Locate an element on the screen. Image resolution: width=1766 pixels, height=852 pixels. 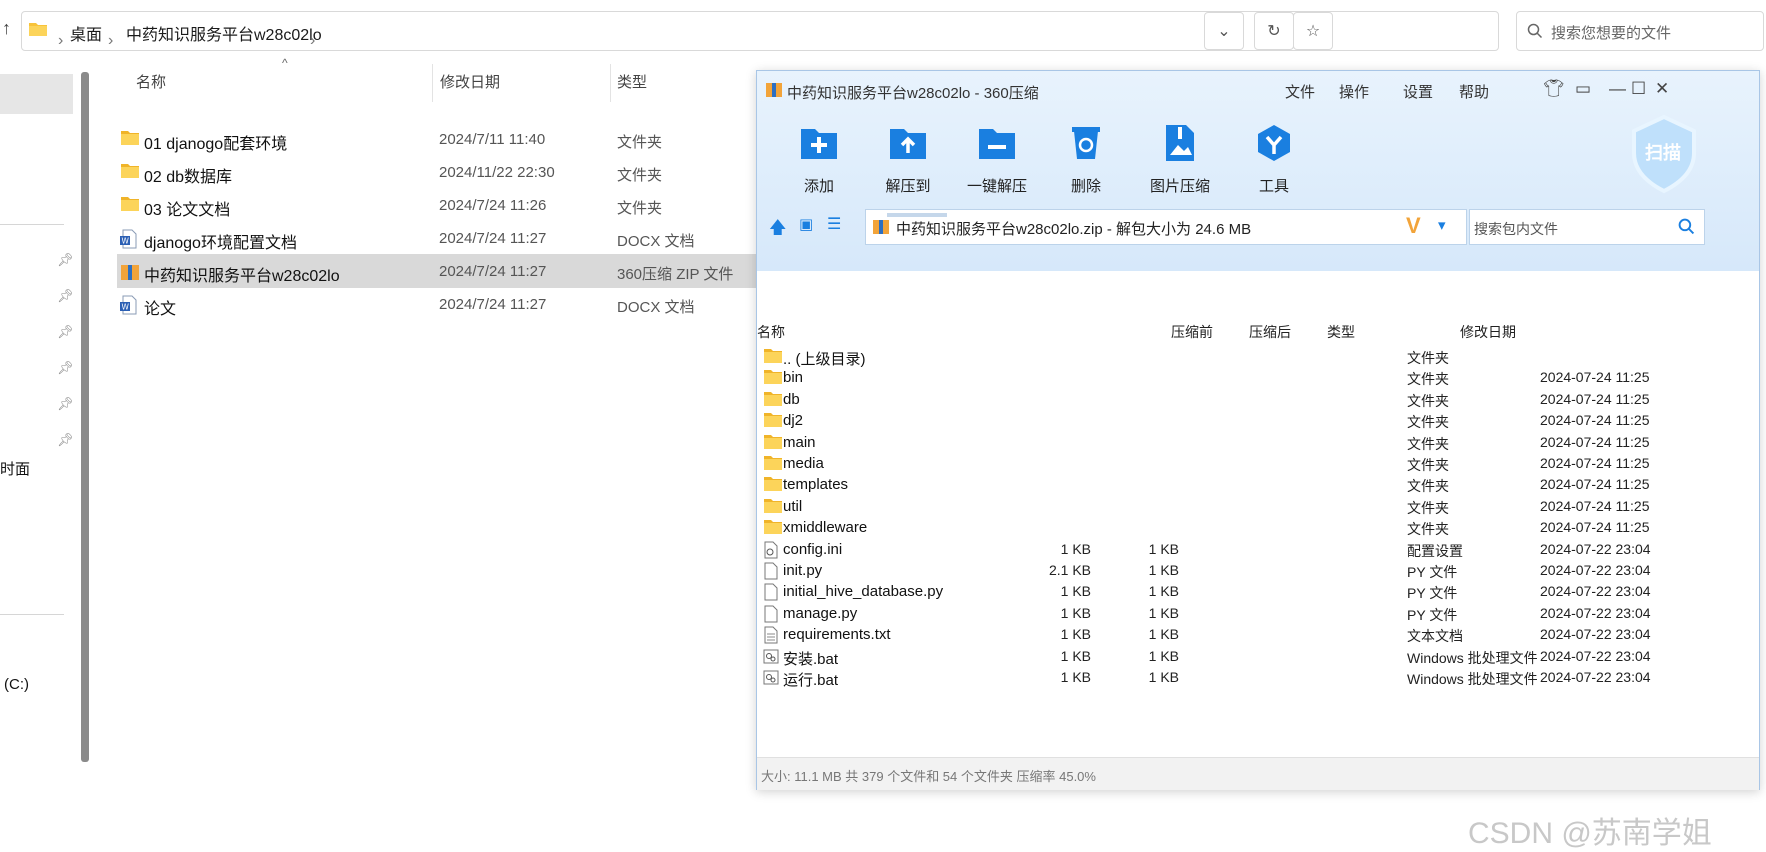
scan-button: 扫描 is located at coordinates (1664, 154).